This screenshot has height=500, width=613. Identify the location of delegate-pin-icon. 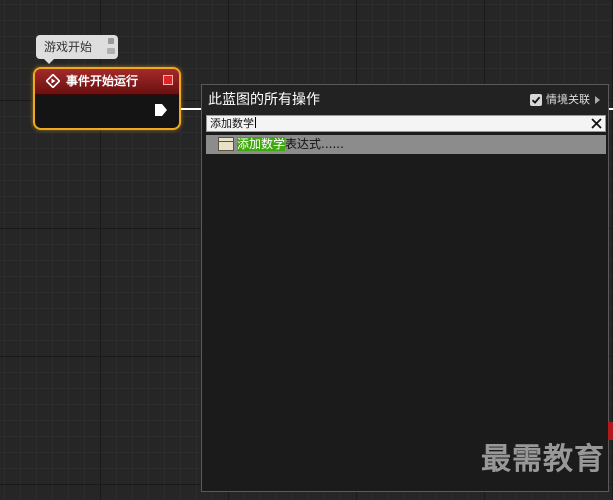
(168, 80).